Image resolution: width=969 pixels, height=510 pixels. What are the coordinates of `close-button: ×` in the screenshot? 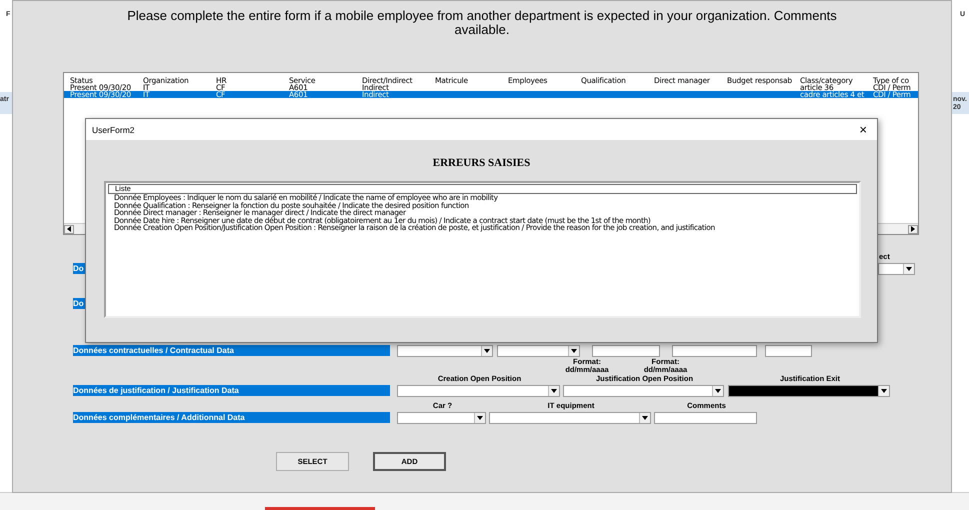 It's located at (863, 129).